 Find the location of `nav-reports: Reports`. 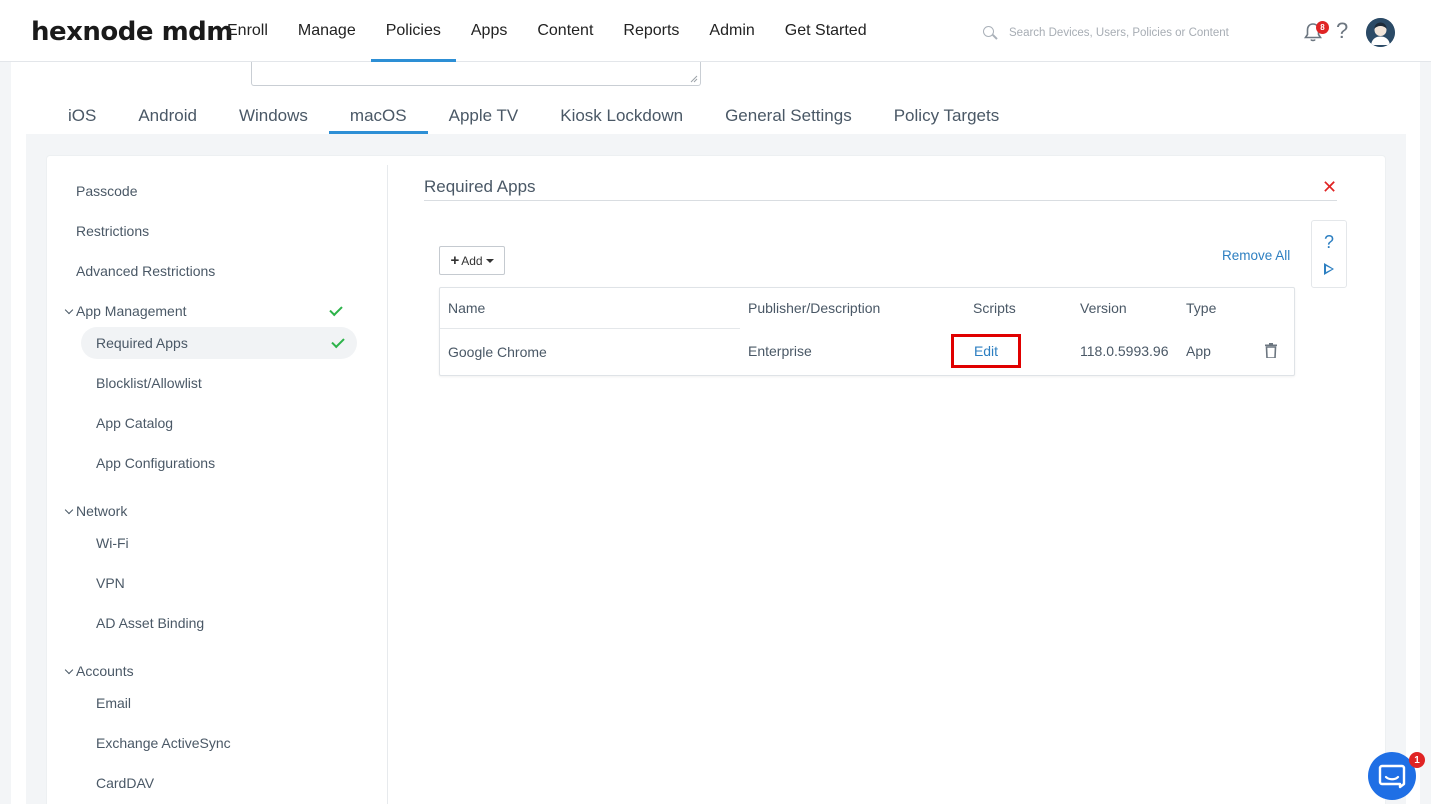

nav-reports: Reports is located at coordinates (651, 31).